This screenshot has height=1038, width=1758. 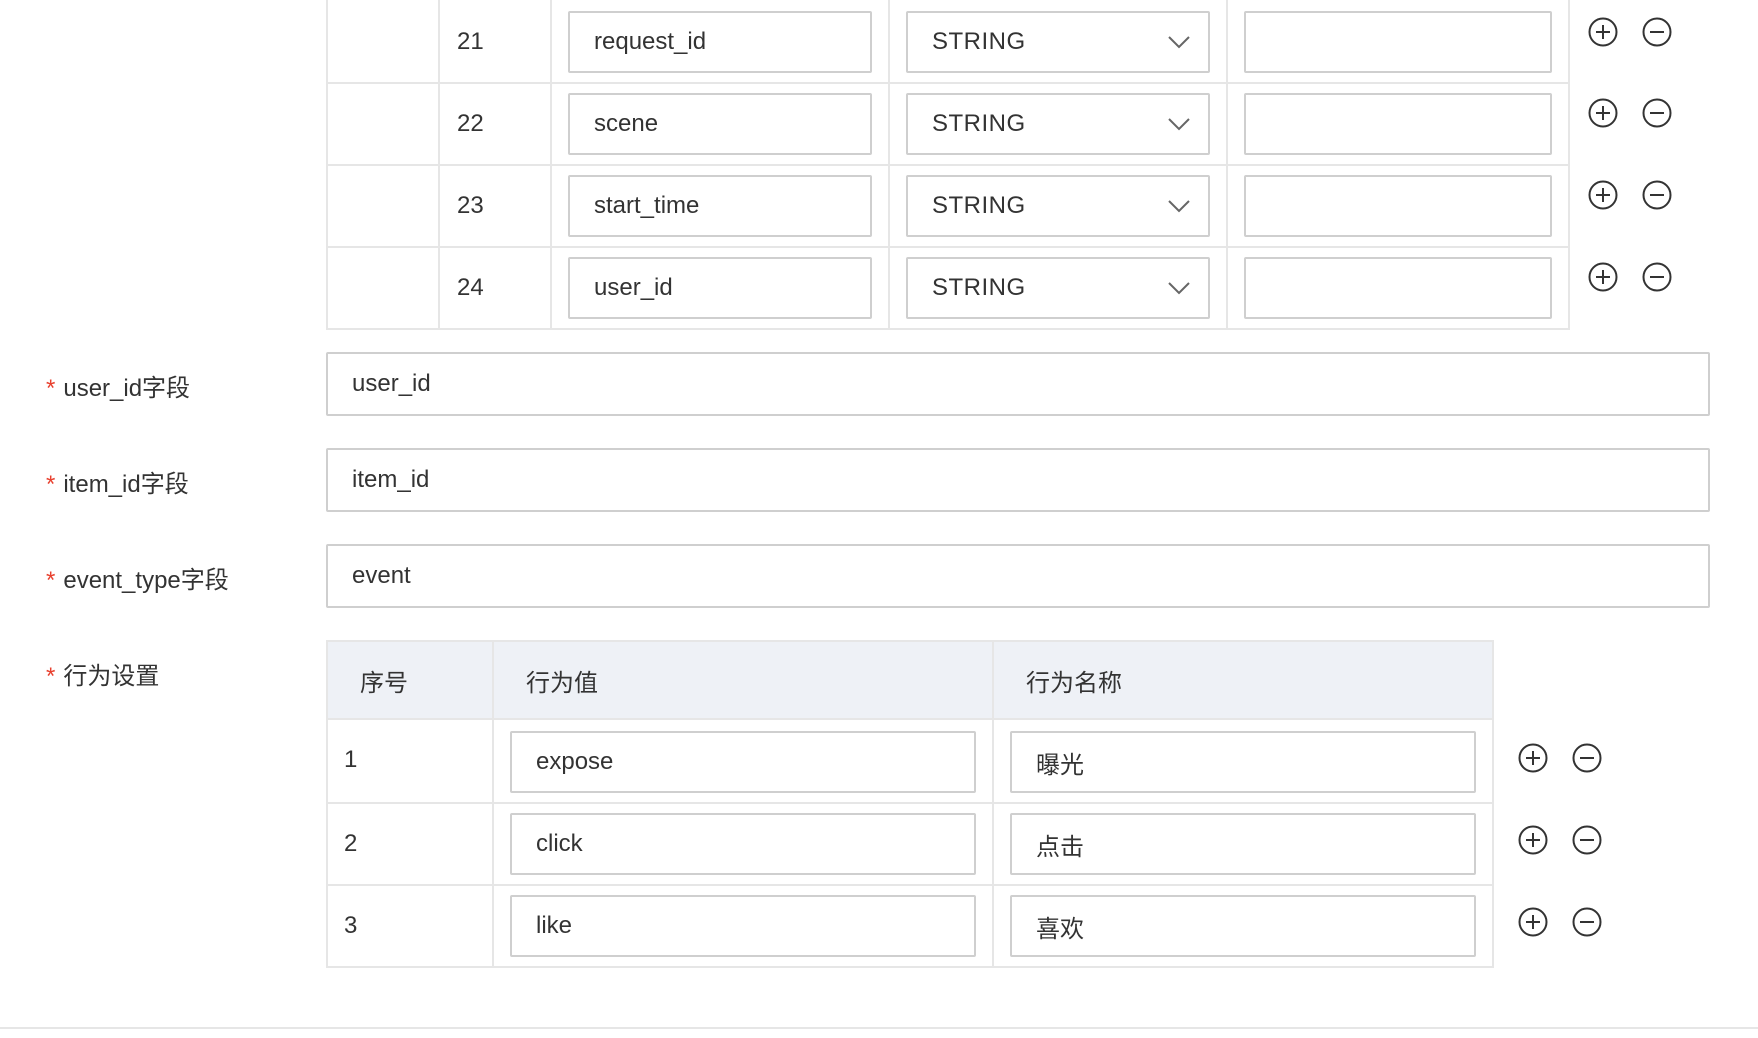 I want to click on item-id-field-label-text: item_id字段, so click(x=126, y=484).